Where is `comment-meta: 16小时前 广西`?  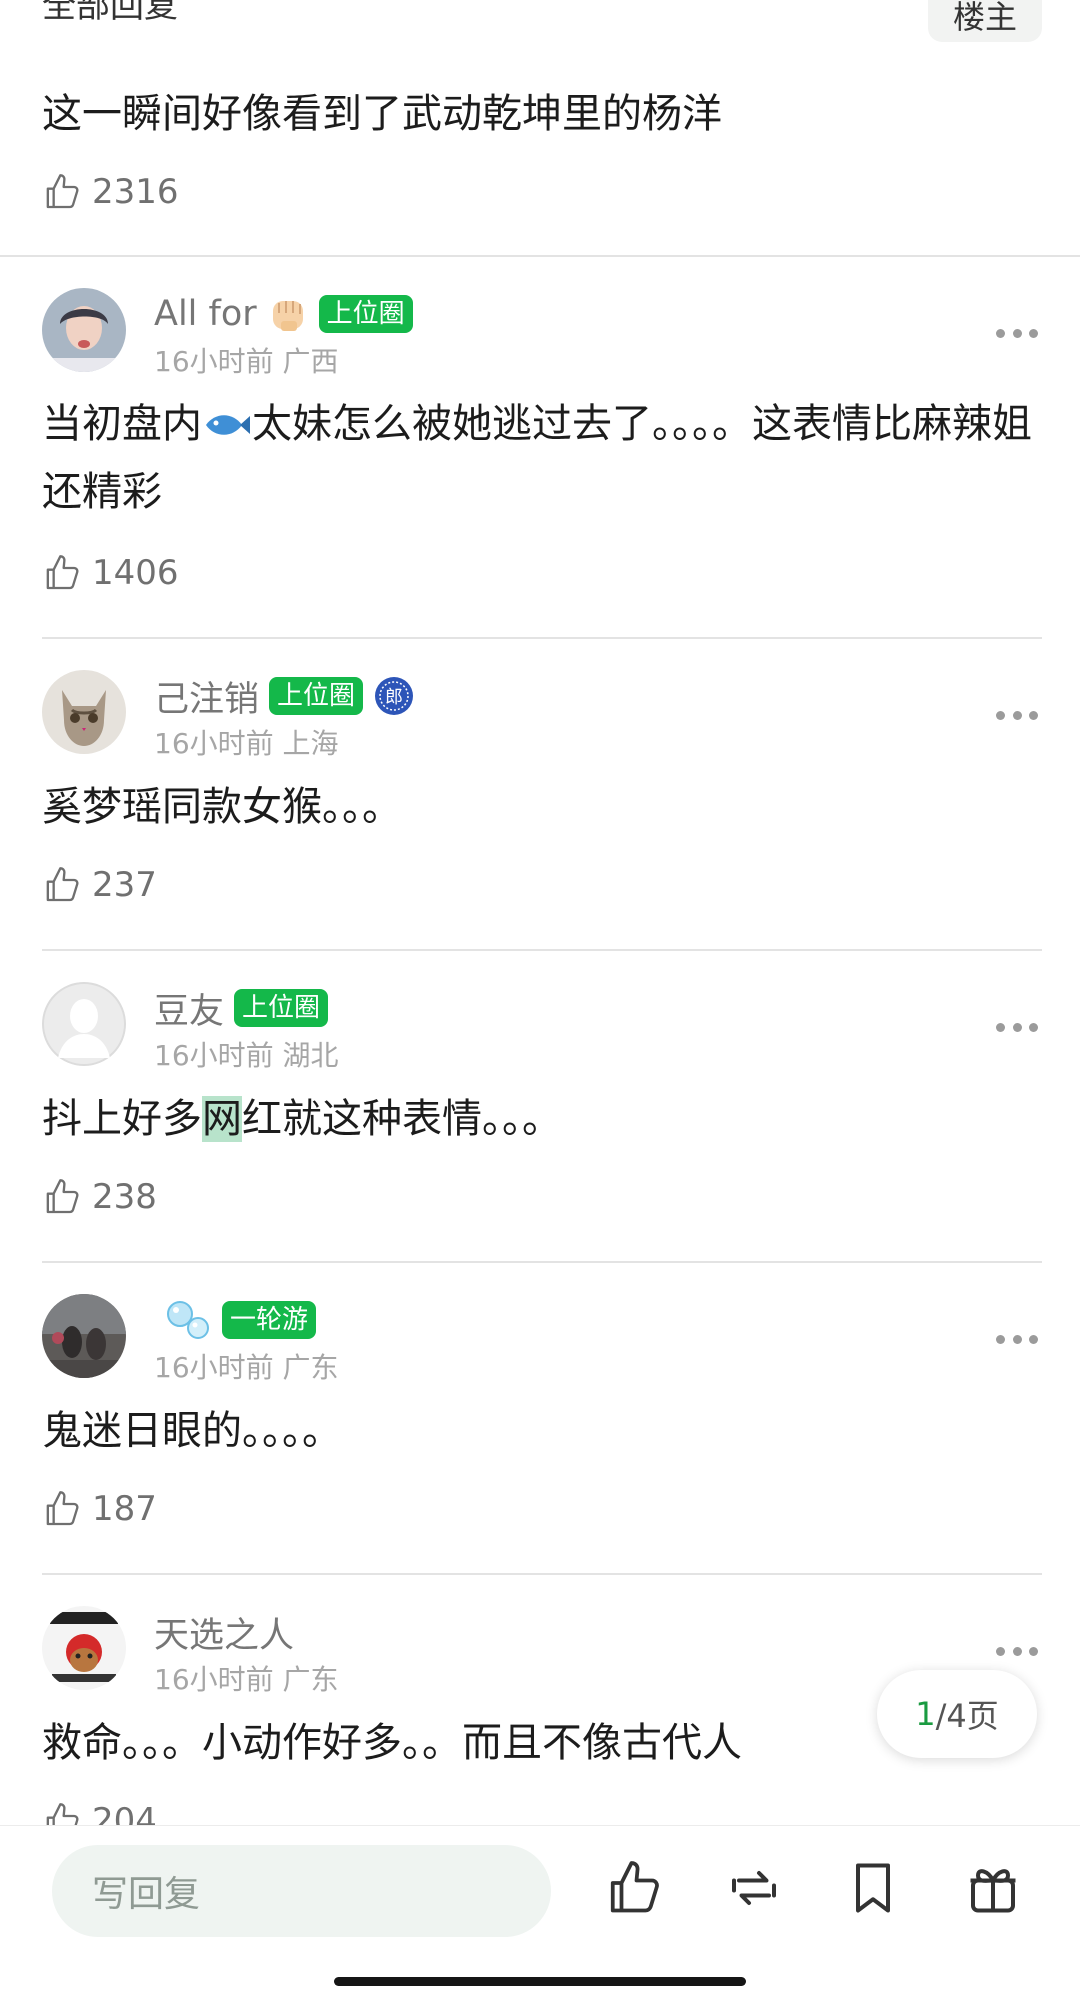 comment-meta: 16小时前 广西 is located at coordinates (246, 360).